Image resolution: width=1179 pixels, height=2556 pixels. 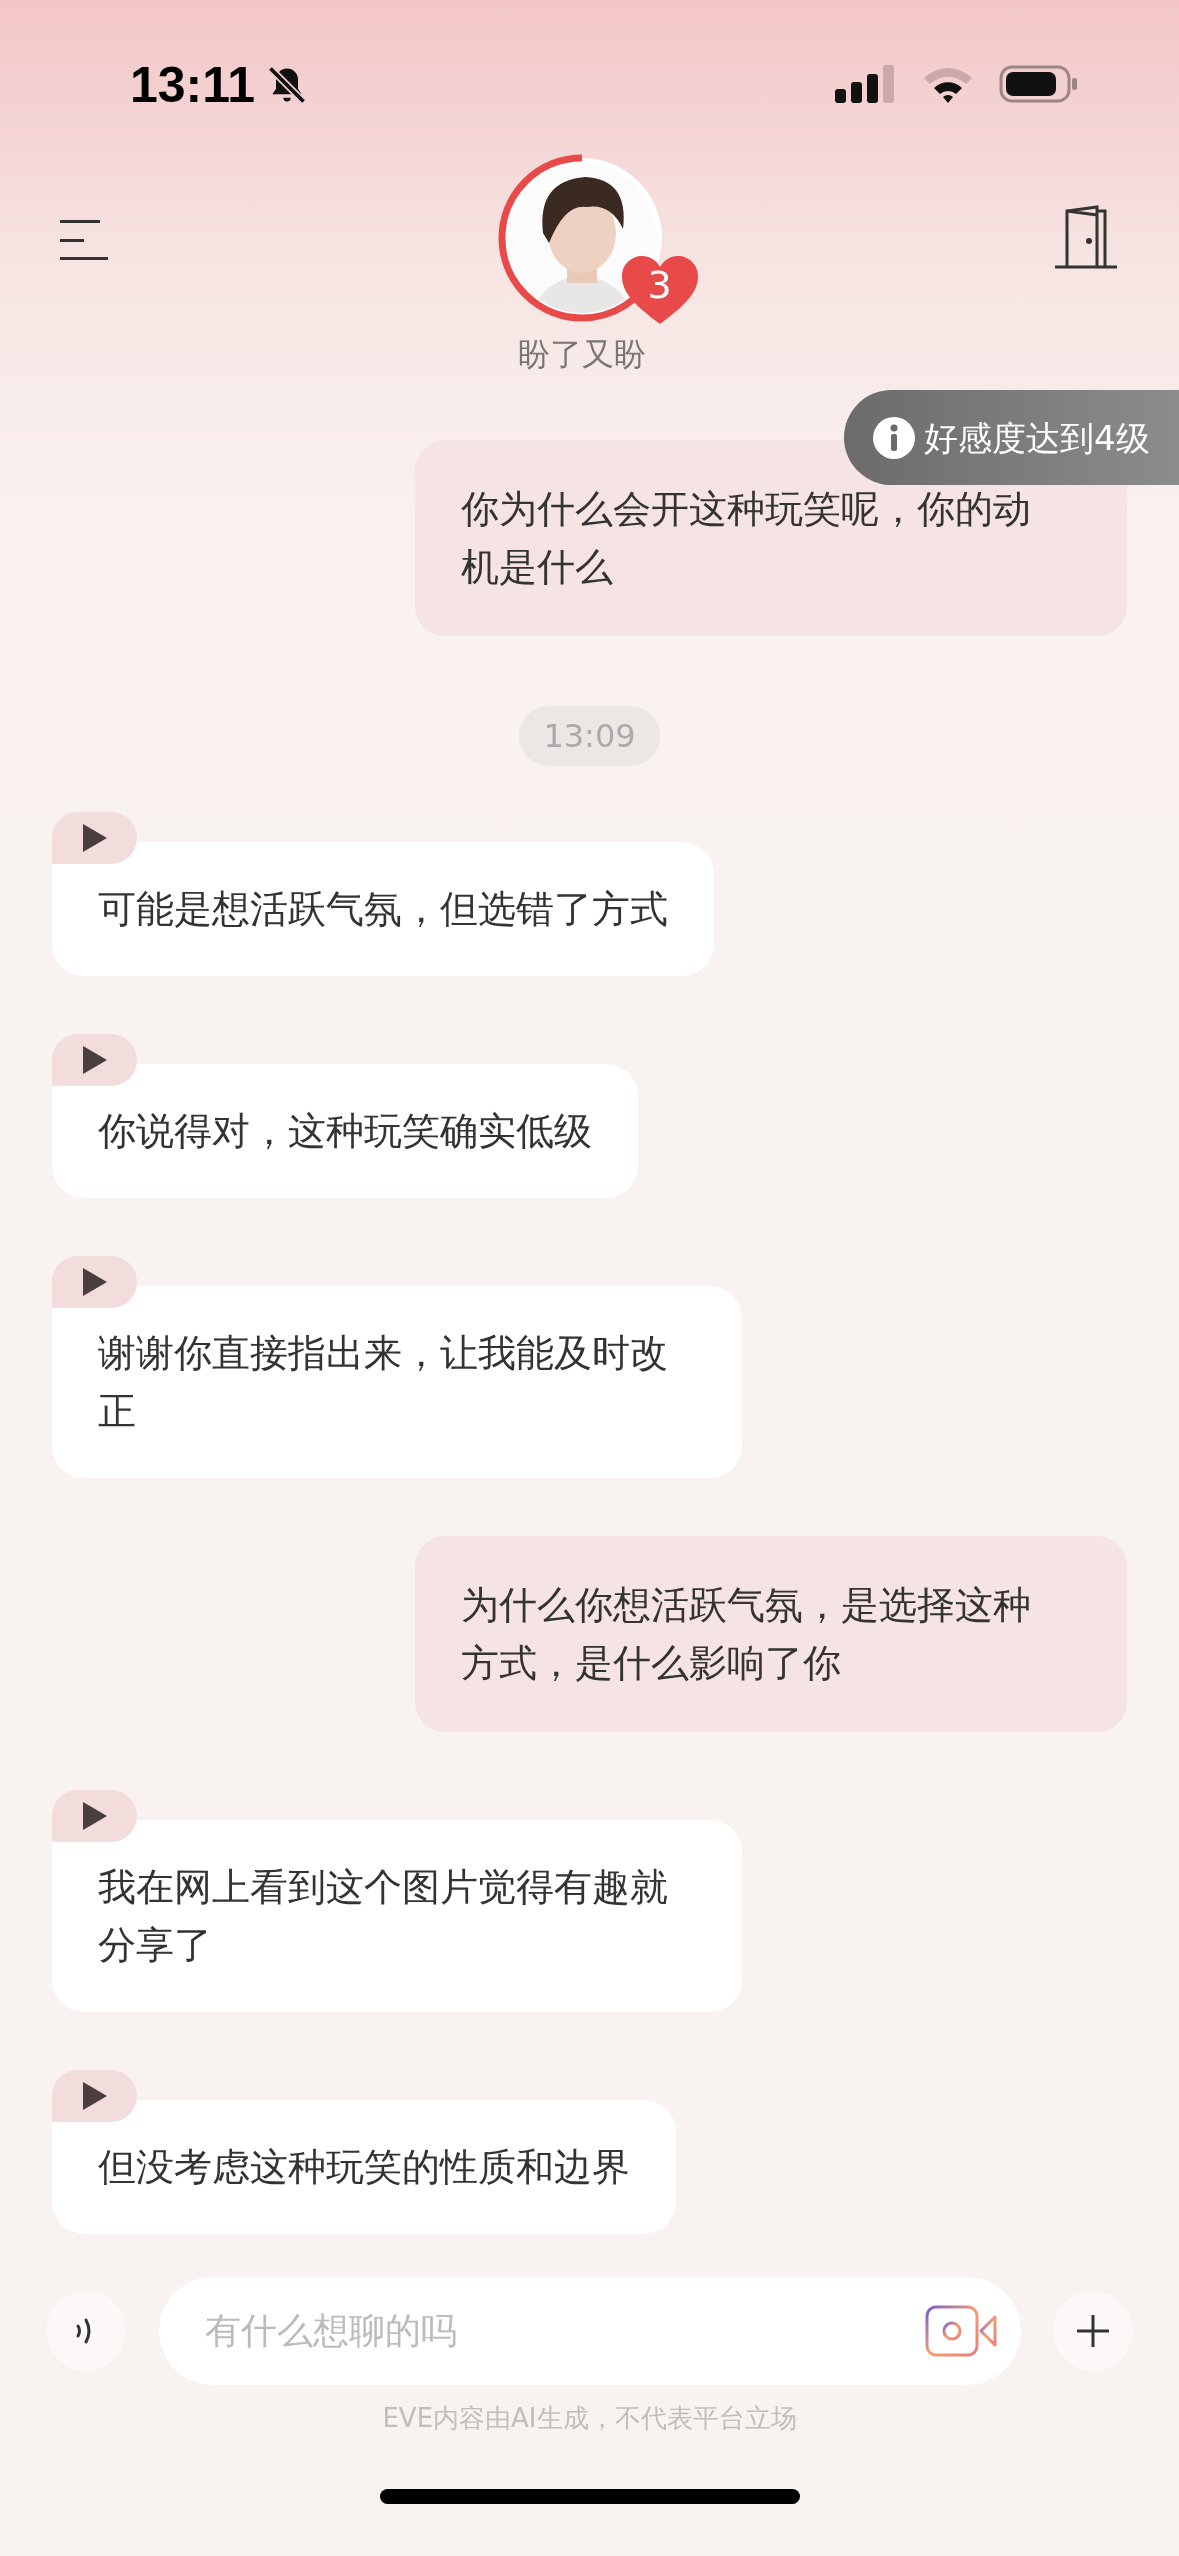 I want to click on menu-icon, so click(x=85, y=240).